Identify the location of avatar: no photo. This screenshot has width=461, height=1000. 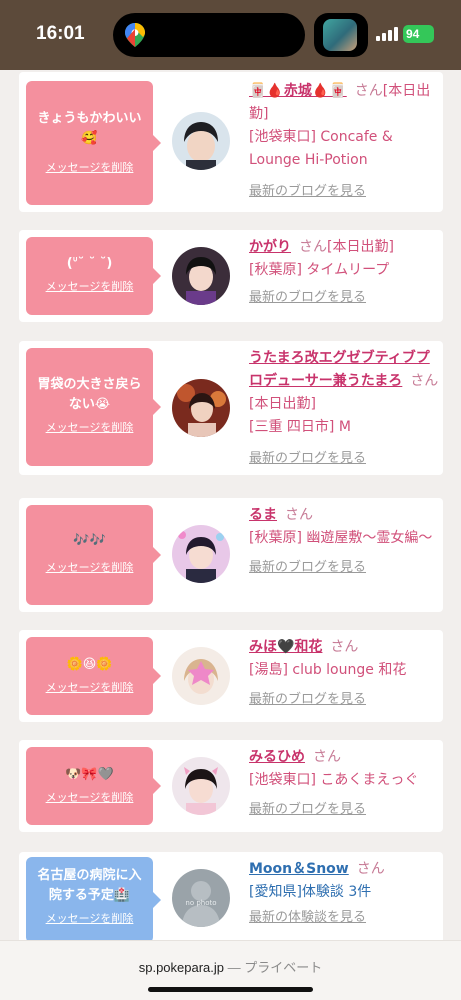
(201, 898).